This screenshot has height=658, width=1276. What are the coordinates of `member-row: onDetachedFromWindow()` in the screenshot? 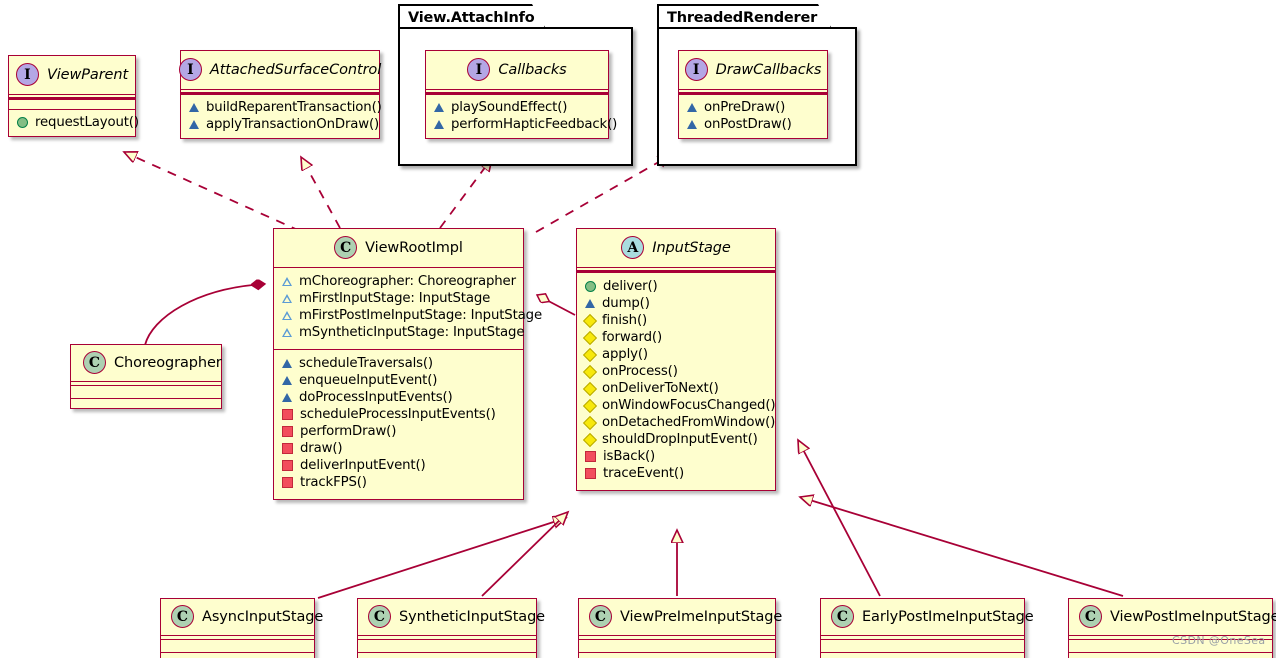 It's located at (678, 422).